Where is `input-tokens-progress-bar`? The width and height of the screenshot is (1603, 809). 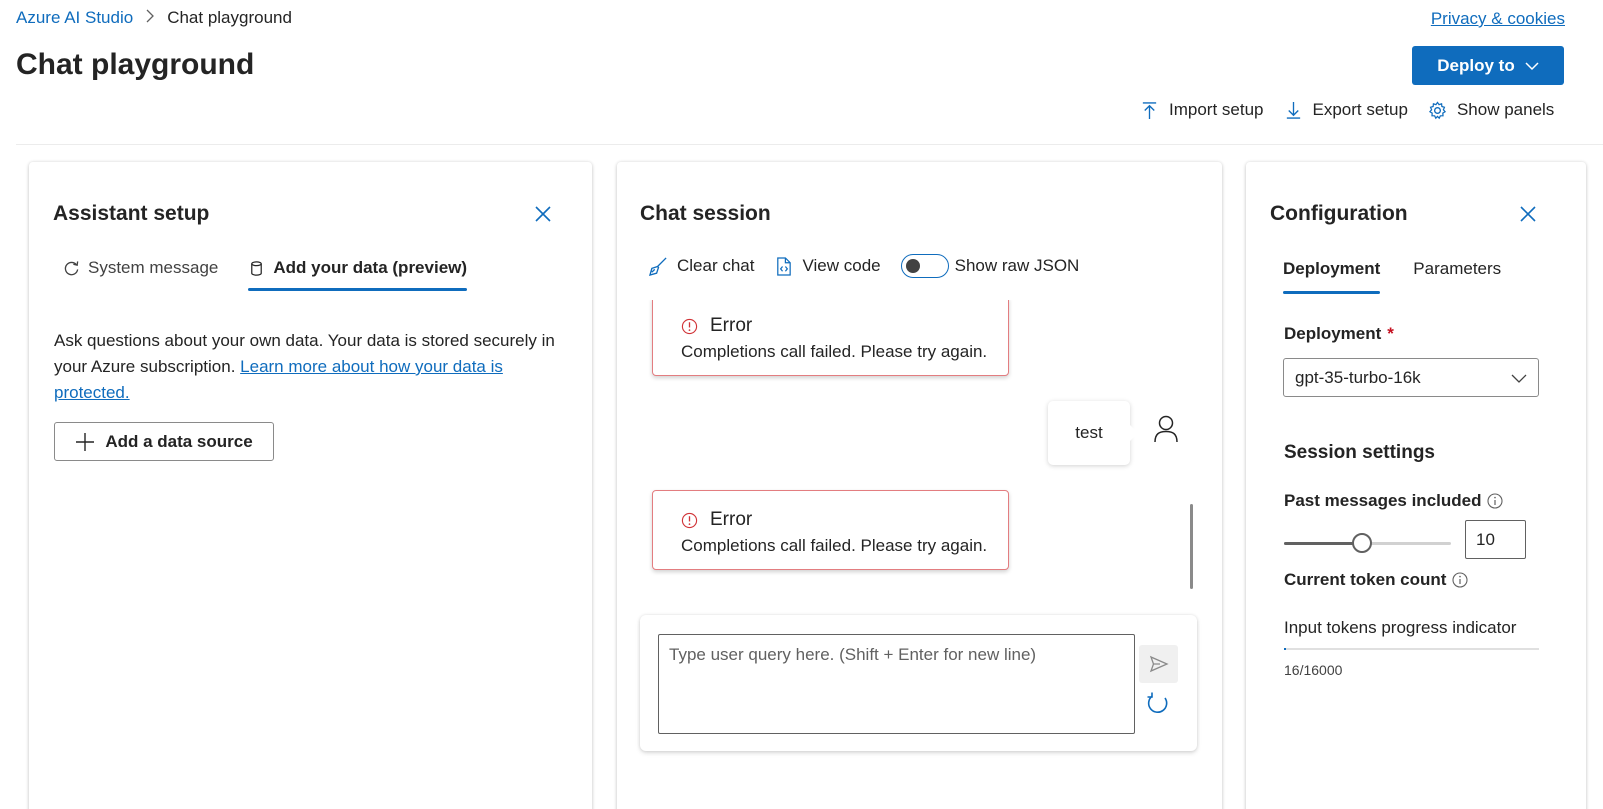 input-tokens-progress-bar is located at coordinates (1411, 649).